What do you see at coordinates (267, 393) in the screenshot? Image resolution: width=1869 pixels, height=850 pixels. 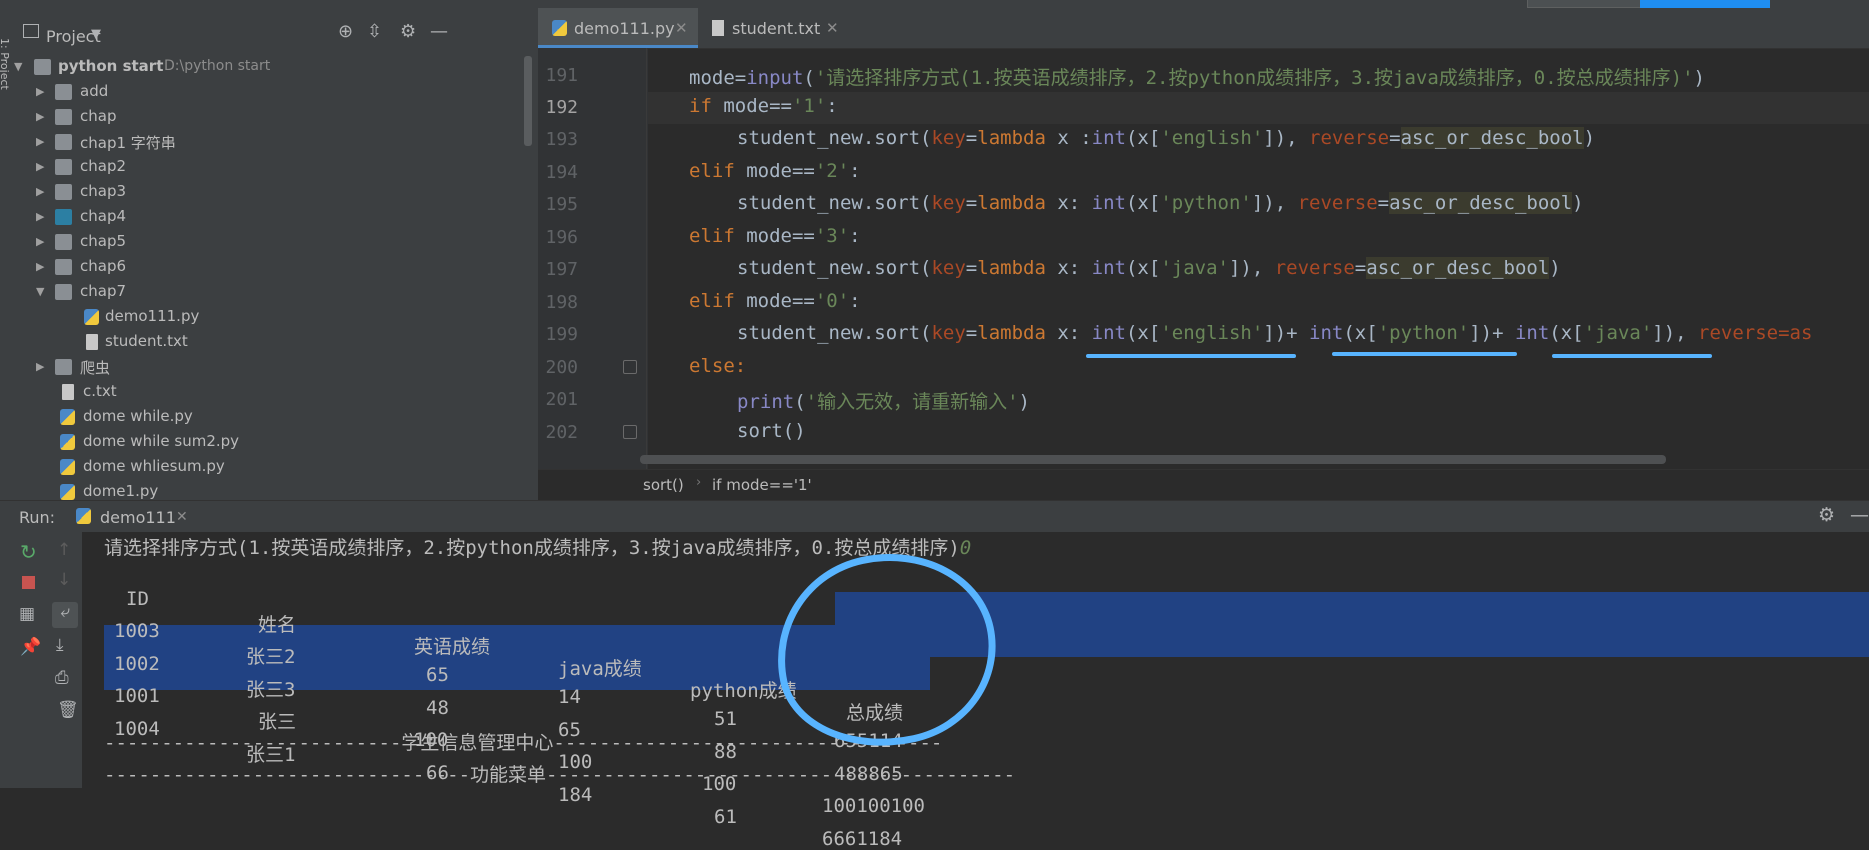 I see `tree-item-c-txt: c.txt` at bounding box center [267, 393].